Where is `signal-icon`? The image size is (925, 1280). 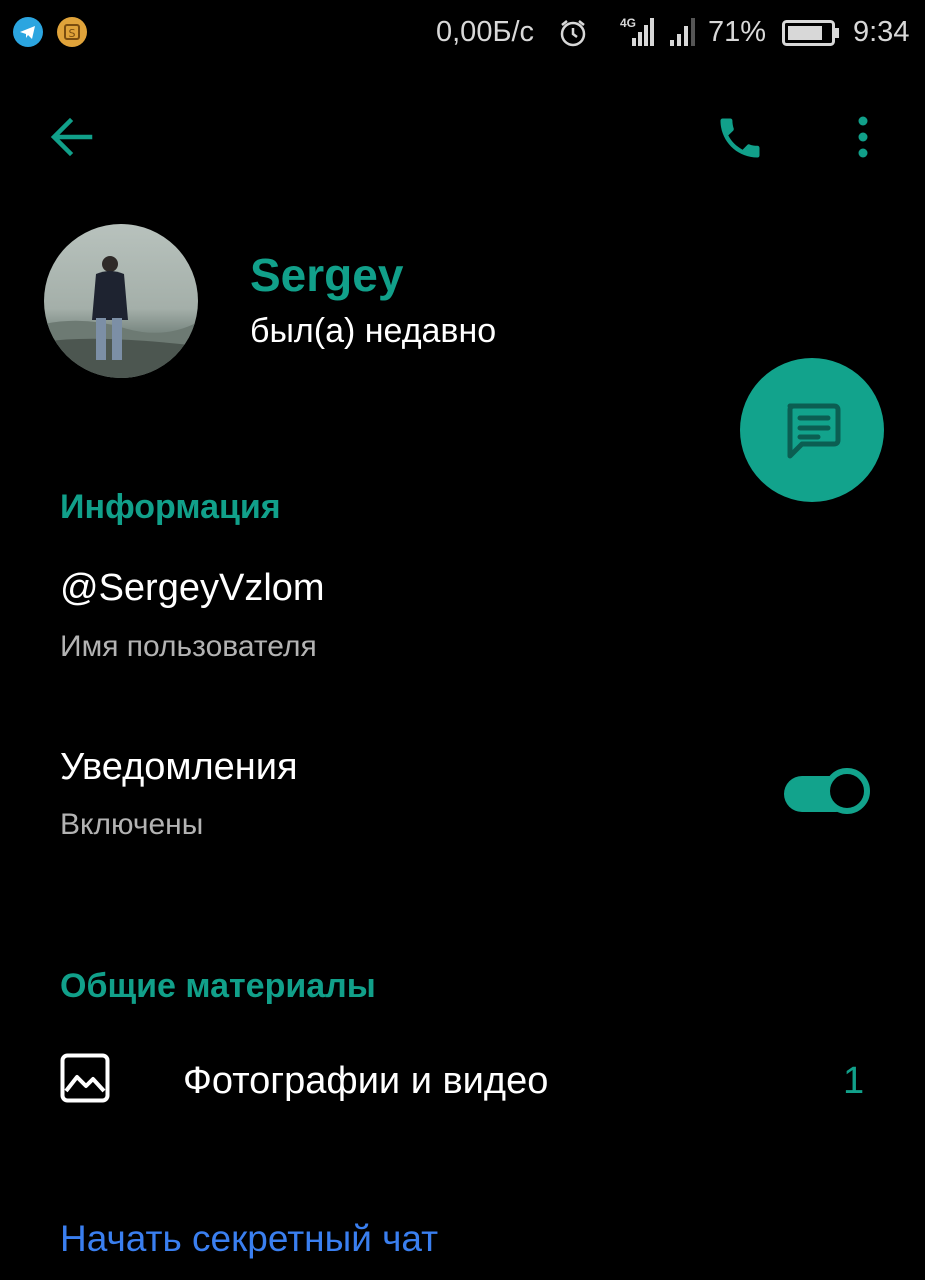
signal-icon is located at coordinates (682, 34).